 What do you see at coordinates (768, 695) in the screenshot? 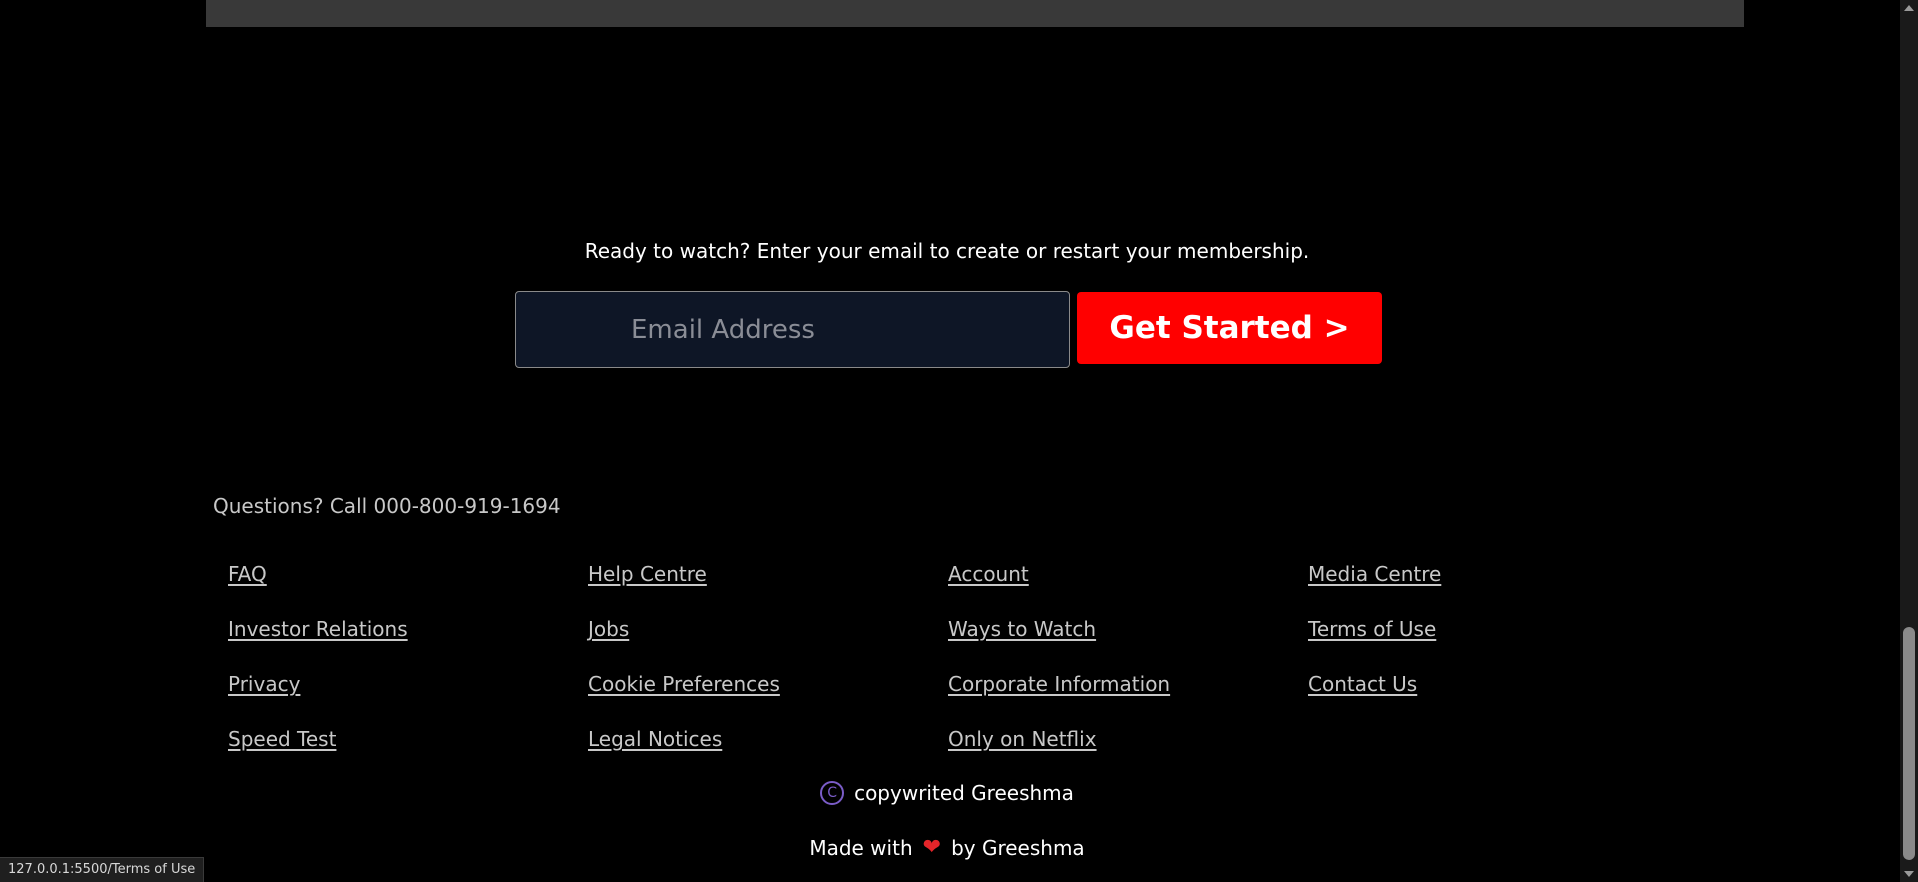
I see `footer-link-cookie-preferences: Cookie Preferences` at bounding box center [768, 695].